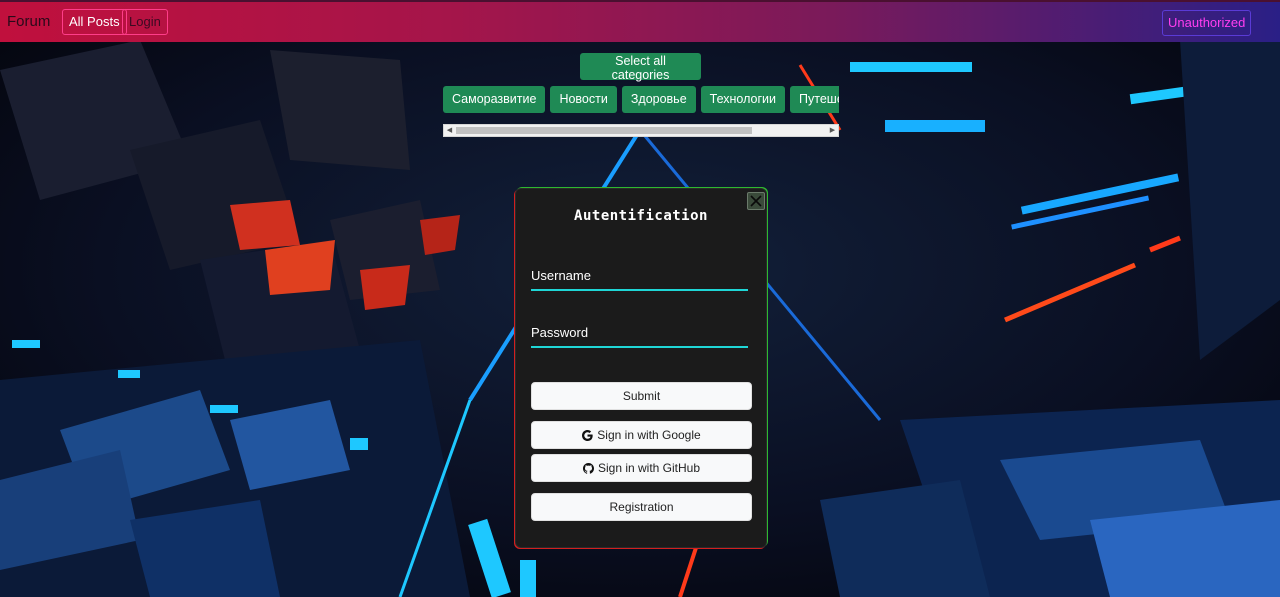 The image size is (1280, 597). I want to click on registration-label: Registration, so click(641, 507).